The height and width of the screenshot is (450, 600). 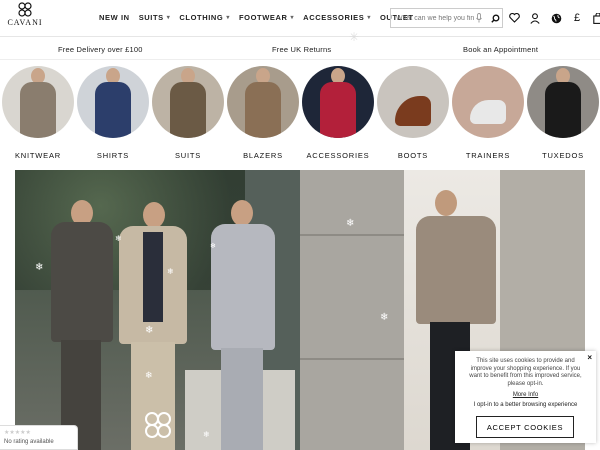 What do you see at coordinates (435, 18) in the screenshot?
I see `search-input` at bounding box center [435, 18].